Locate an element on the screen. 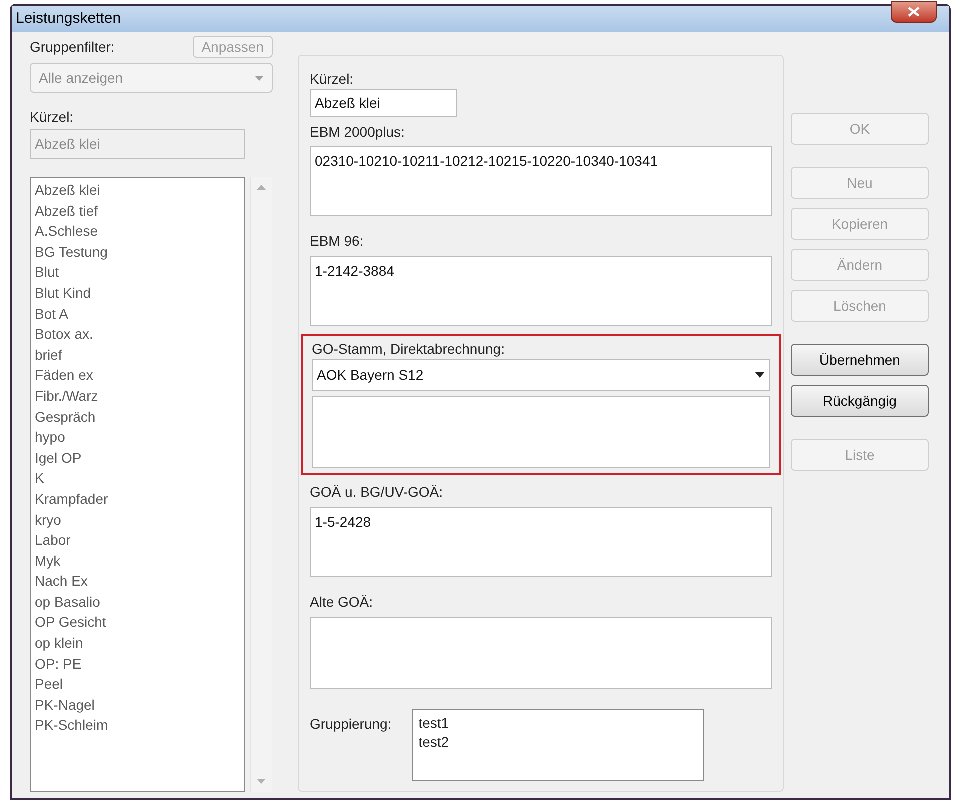 The height and width of the screenshot is (808, 963). scroll-up-icon is located at coordinates (261, 187).